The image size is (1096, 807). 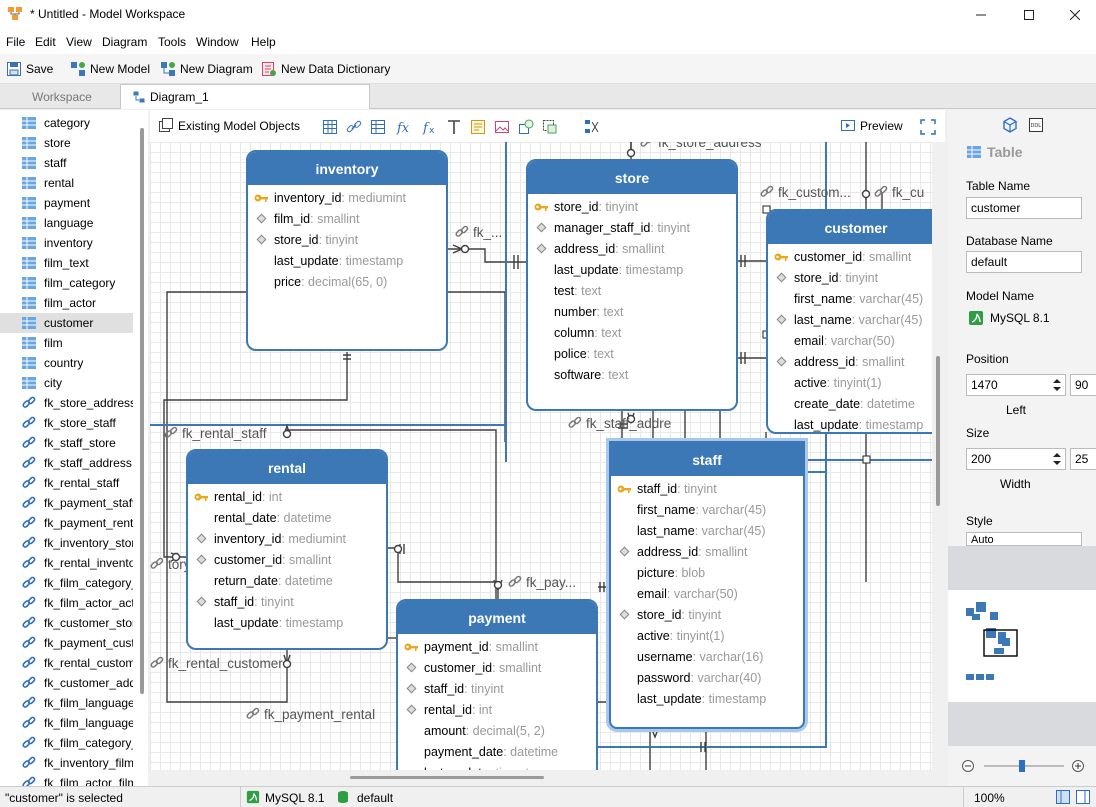 I want to click on entity-field-row: number : text, so click(x=632, y=311).